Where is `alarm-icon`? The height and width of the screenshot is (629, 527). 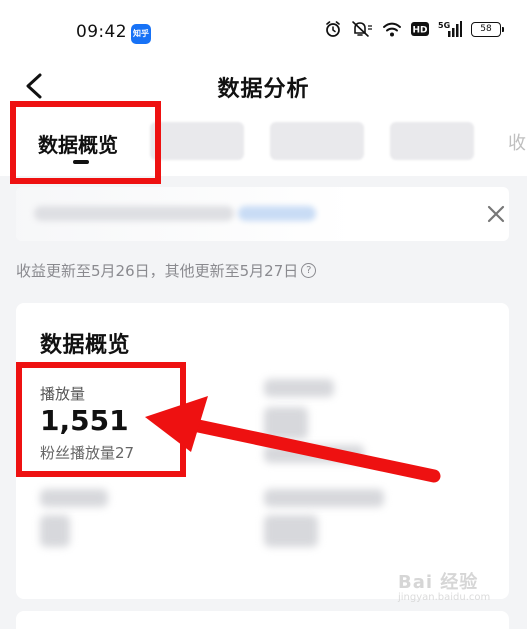
alarm-icon is located at coordinates (333, 29).